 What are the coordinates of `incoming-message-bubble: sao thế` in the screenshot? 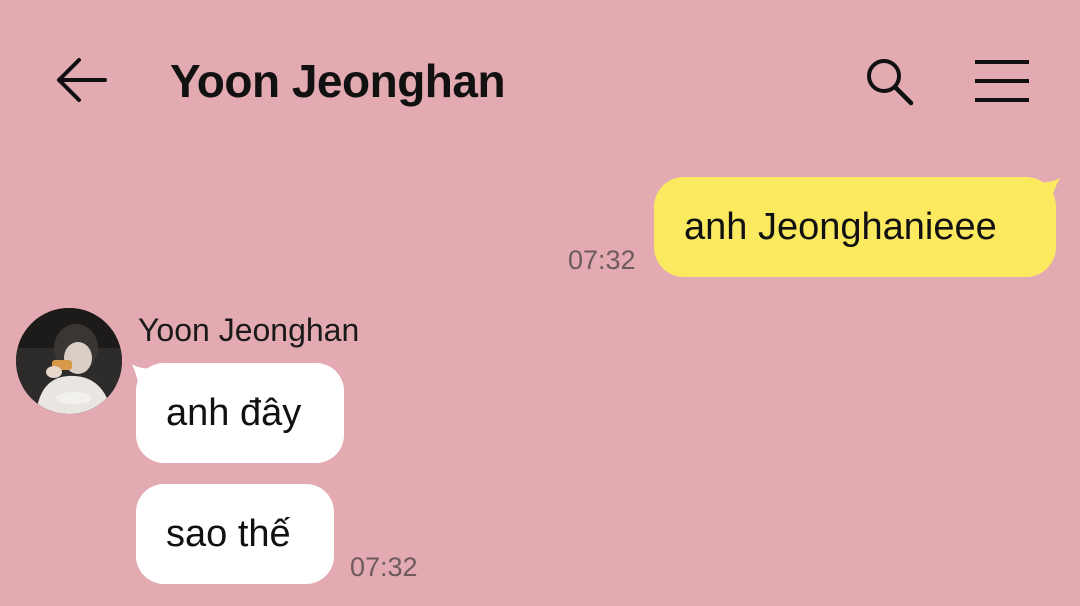 It's located at (235, 534).